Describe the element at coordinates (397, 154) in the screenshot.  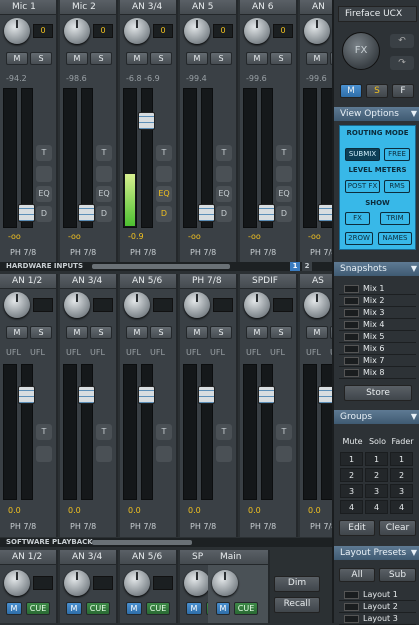
I see `free-button: FREE` at that location.